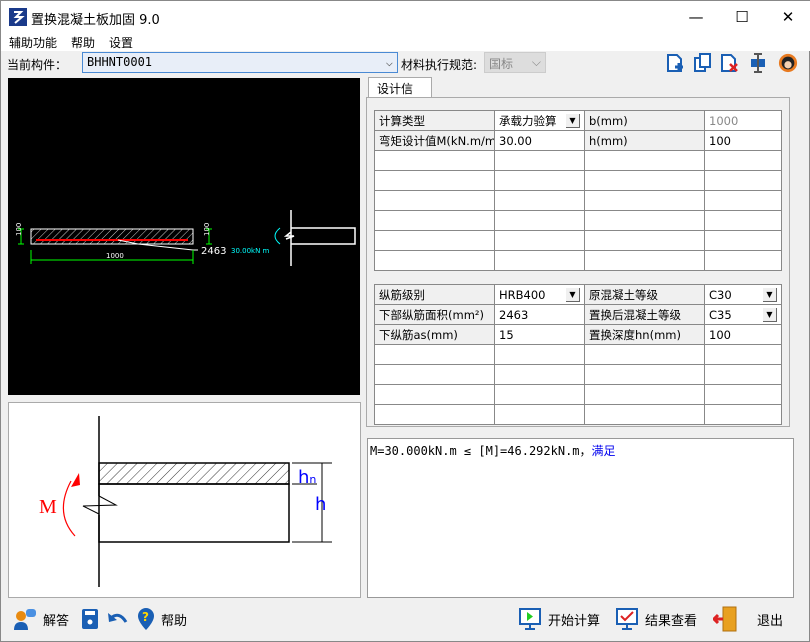  What do you see at coordinates (120, 62) in the screenshot?
I see `component-value: BHHNT0001` at bounding box center [120, 62].